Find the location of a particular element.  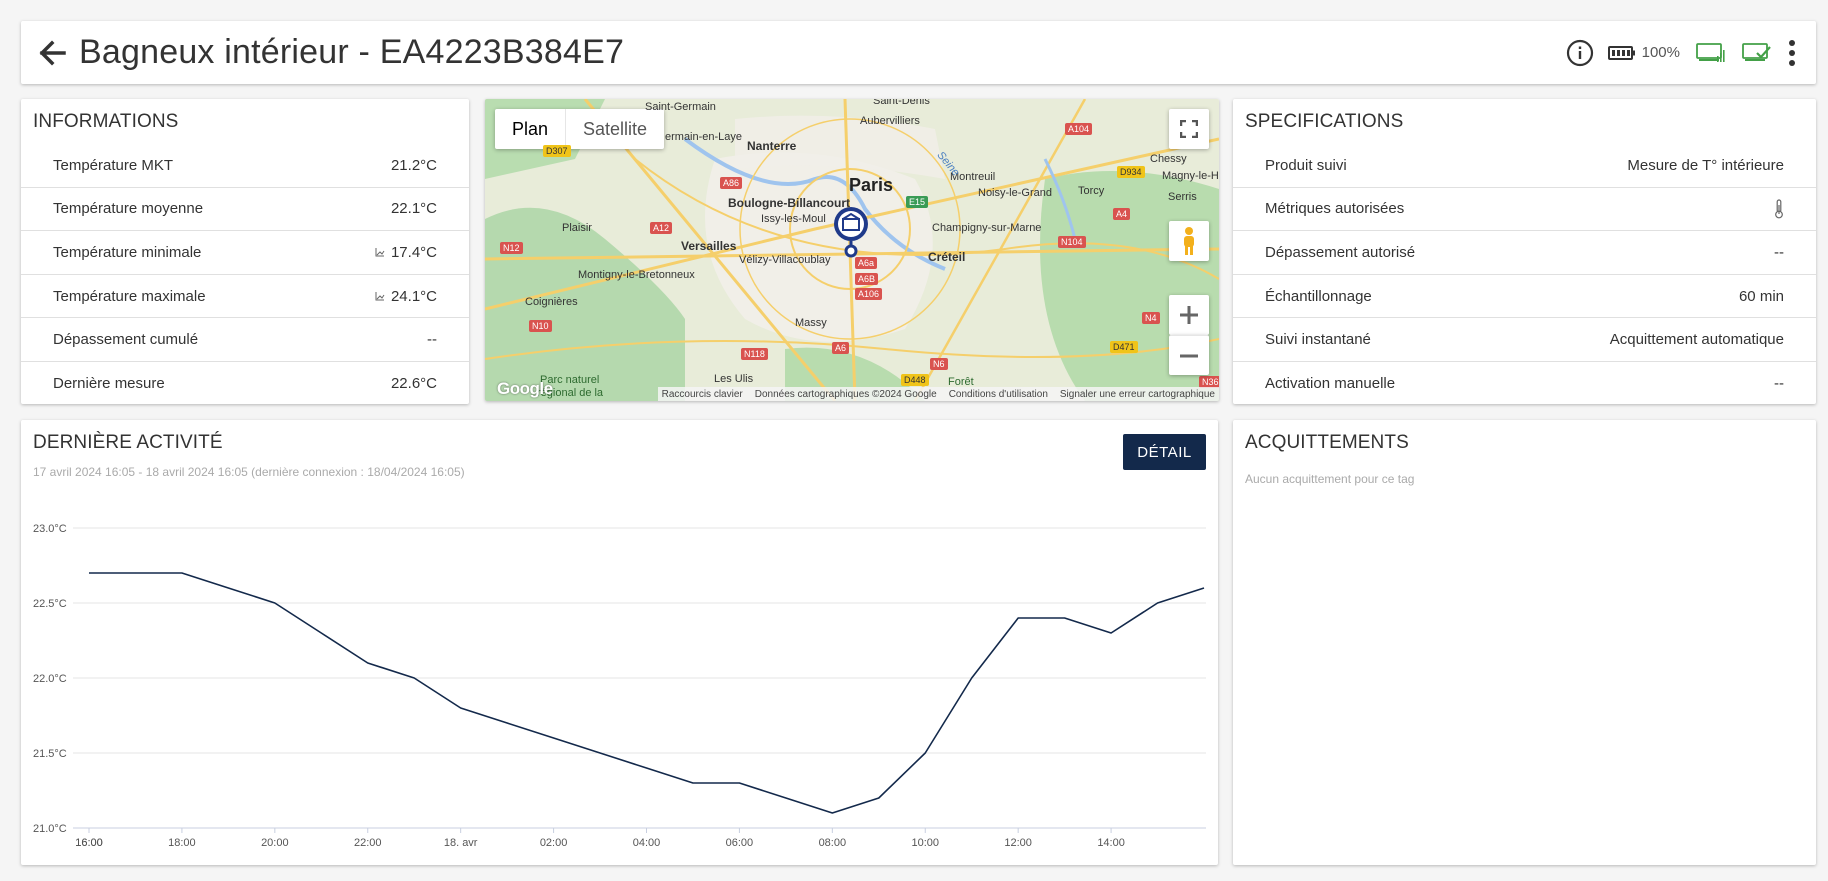

map-label: Serris is located at coordinates (1182, 197).